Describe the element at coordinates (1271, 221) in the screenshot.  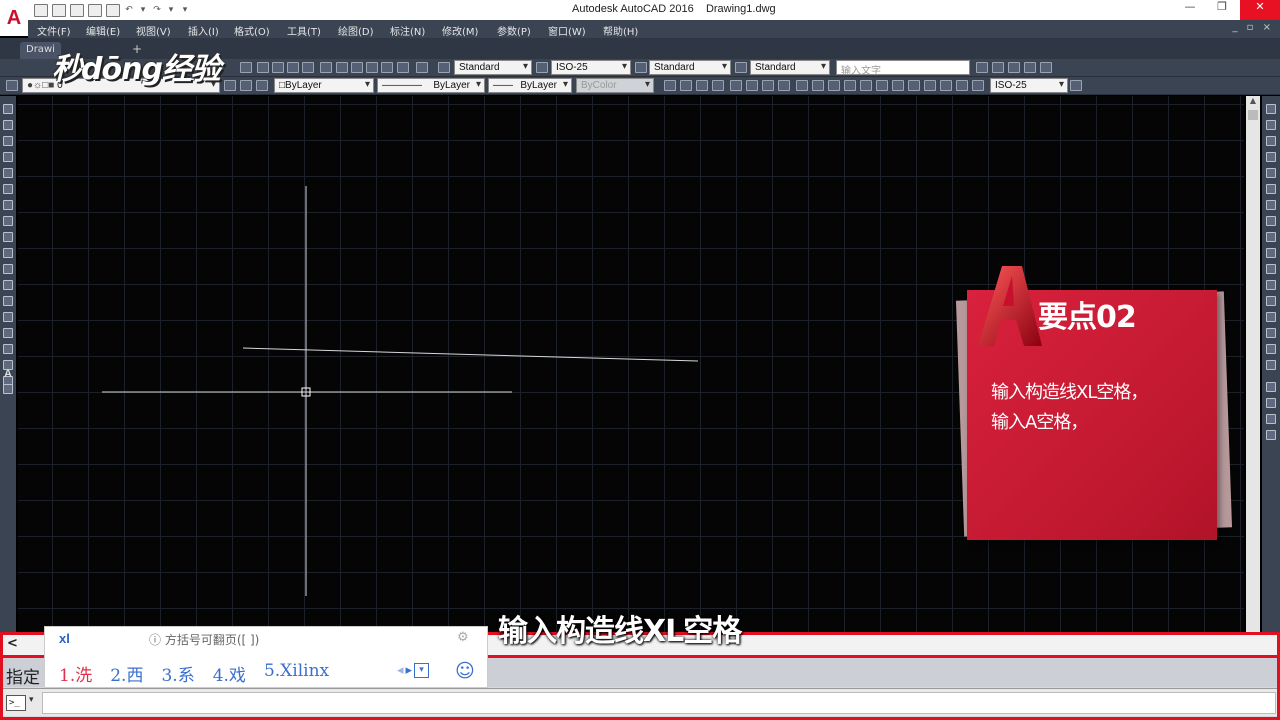
I see `scale-icon` at that location.